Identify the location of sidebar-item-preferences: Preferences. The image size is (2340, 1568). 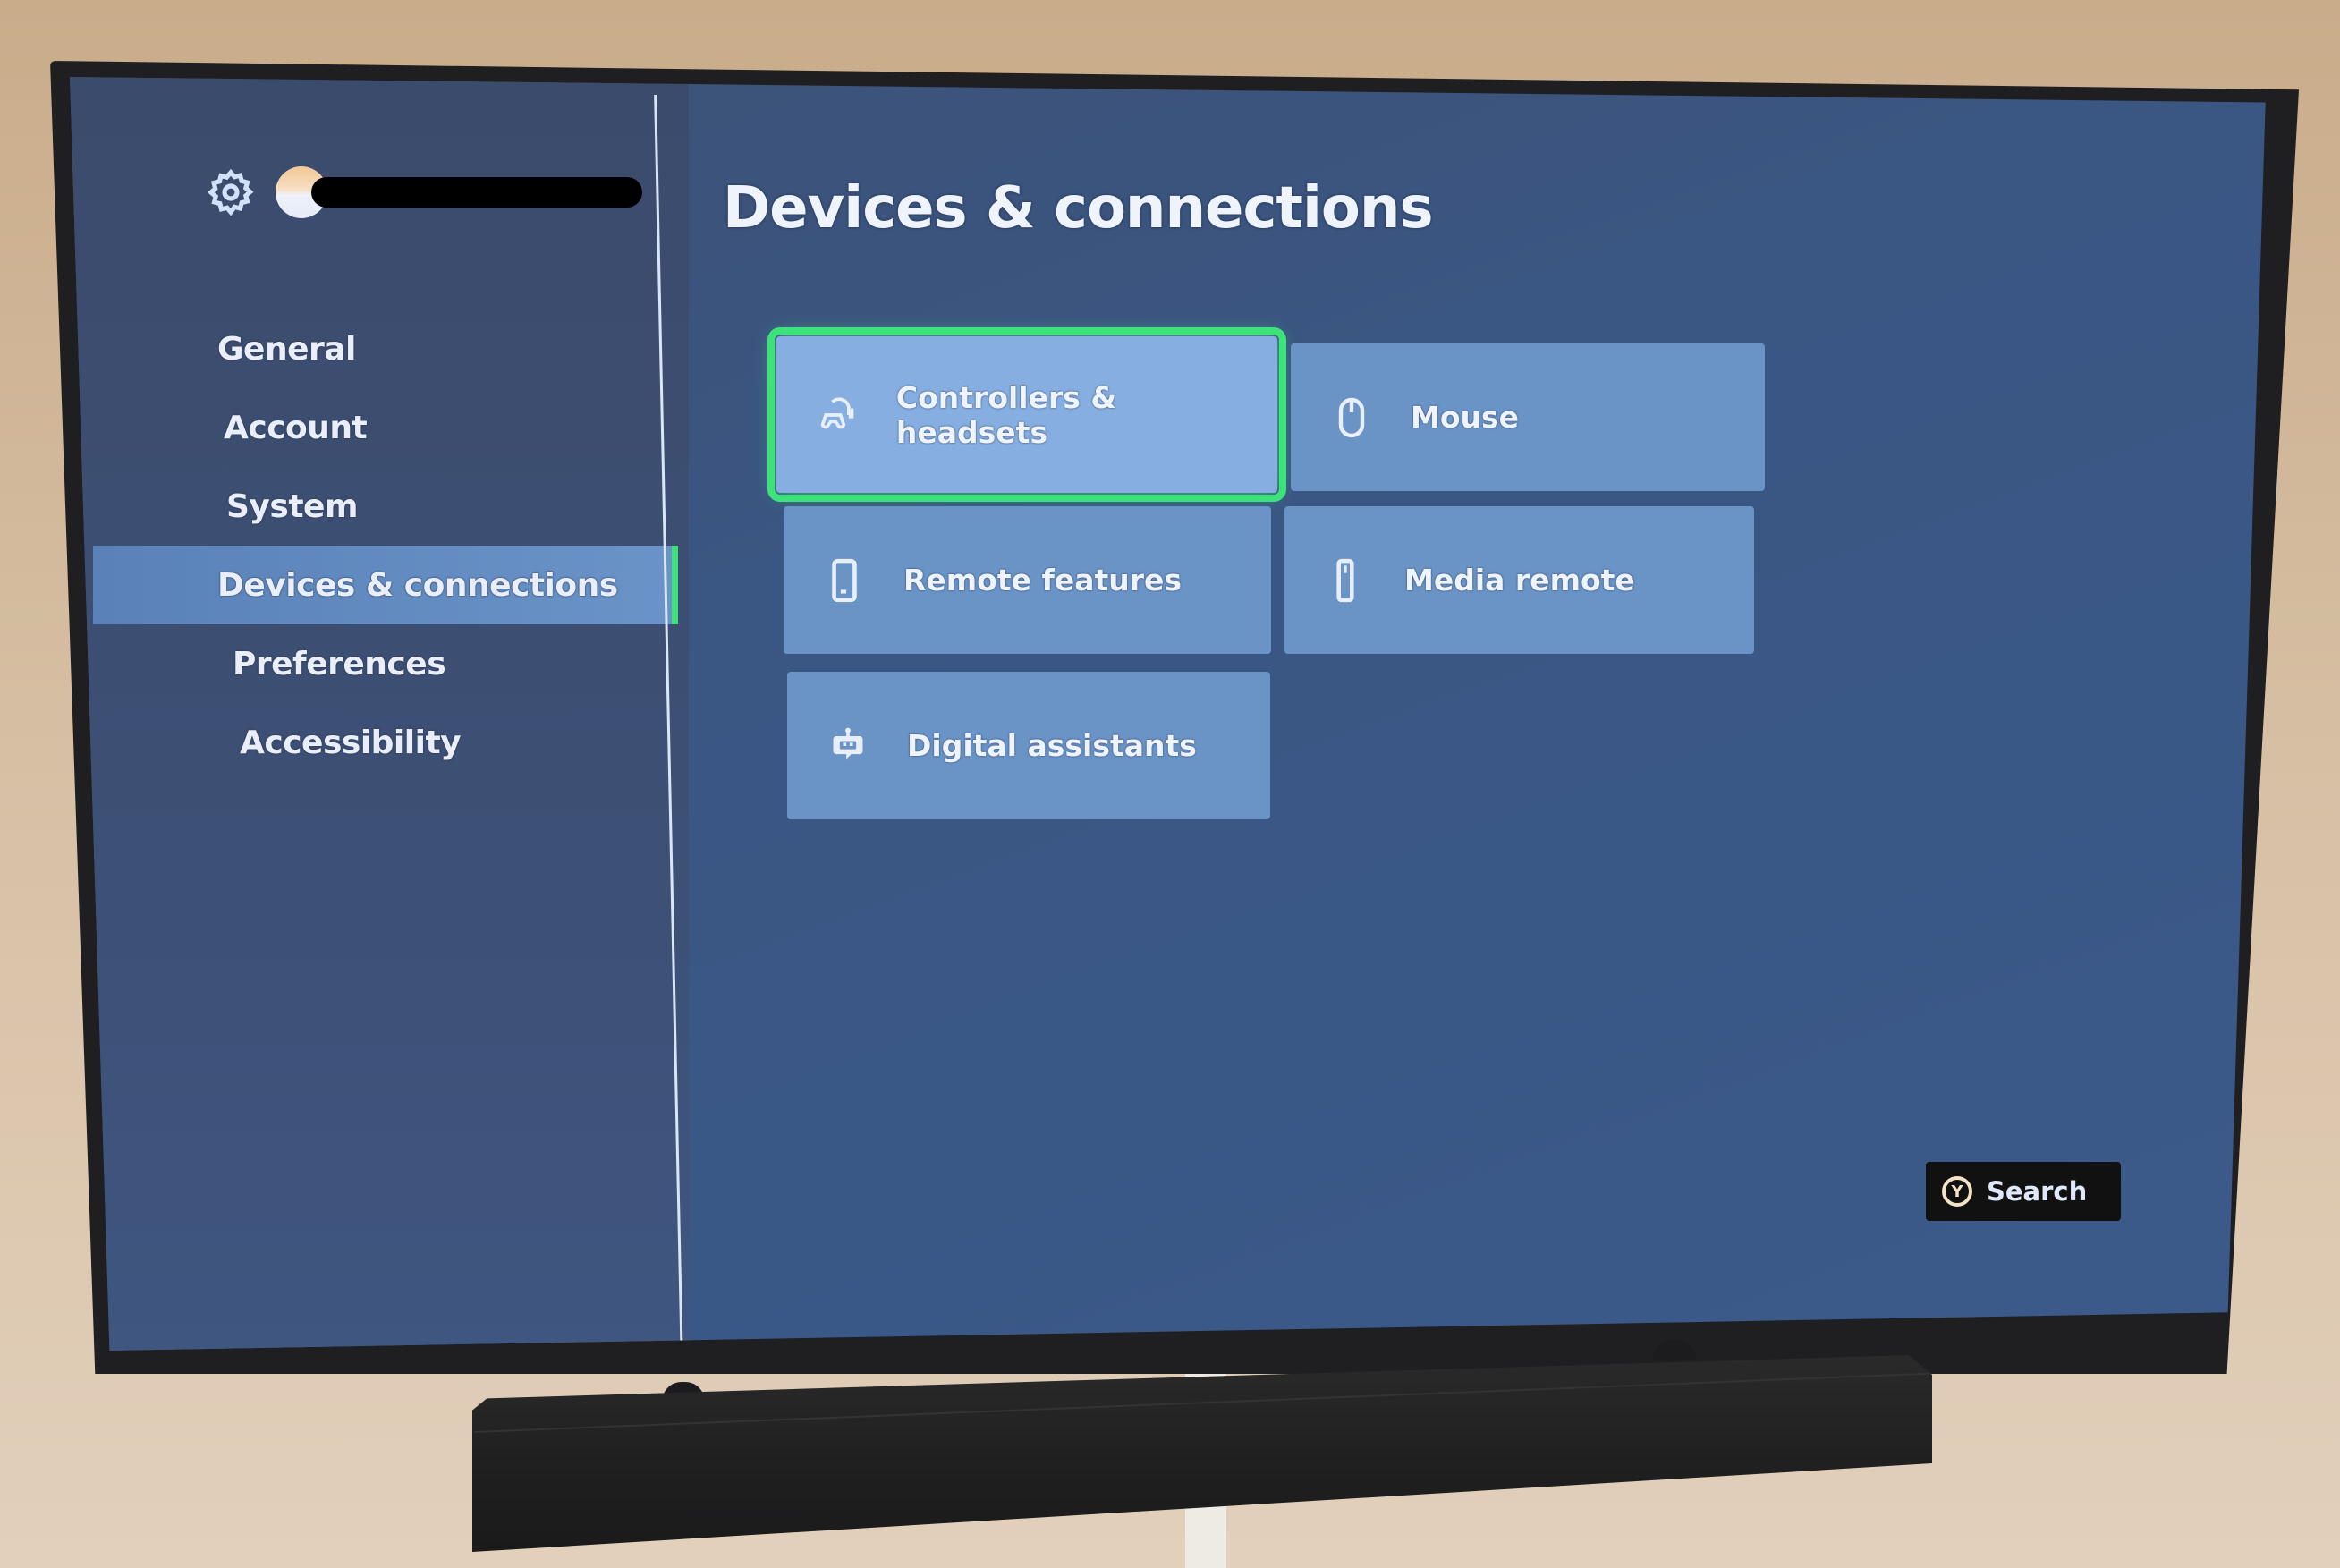
(383, 664).